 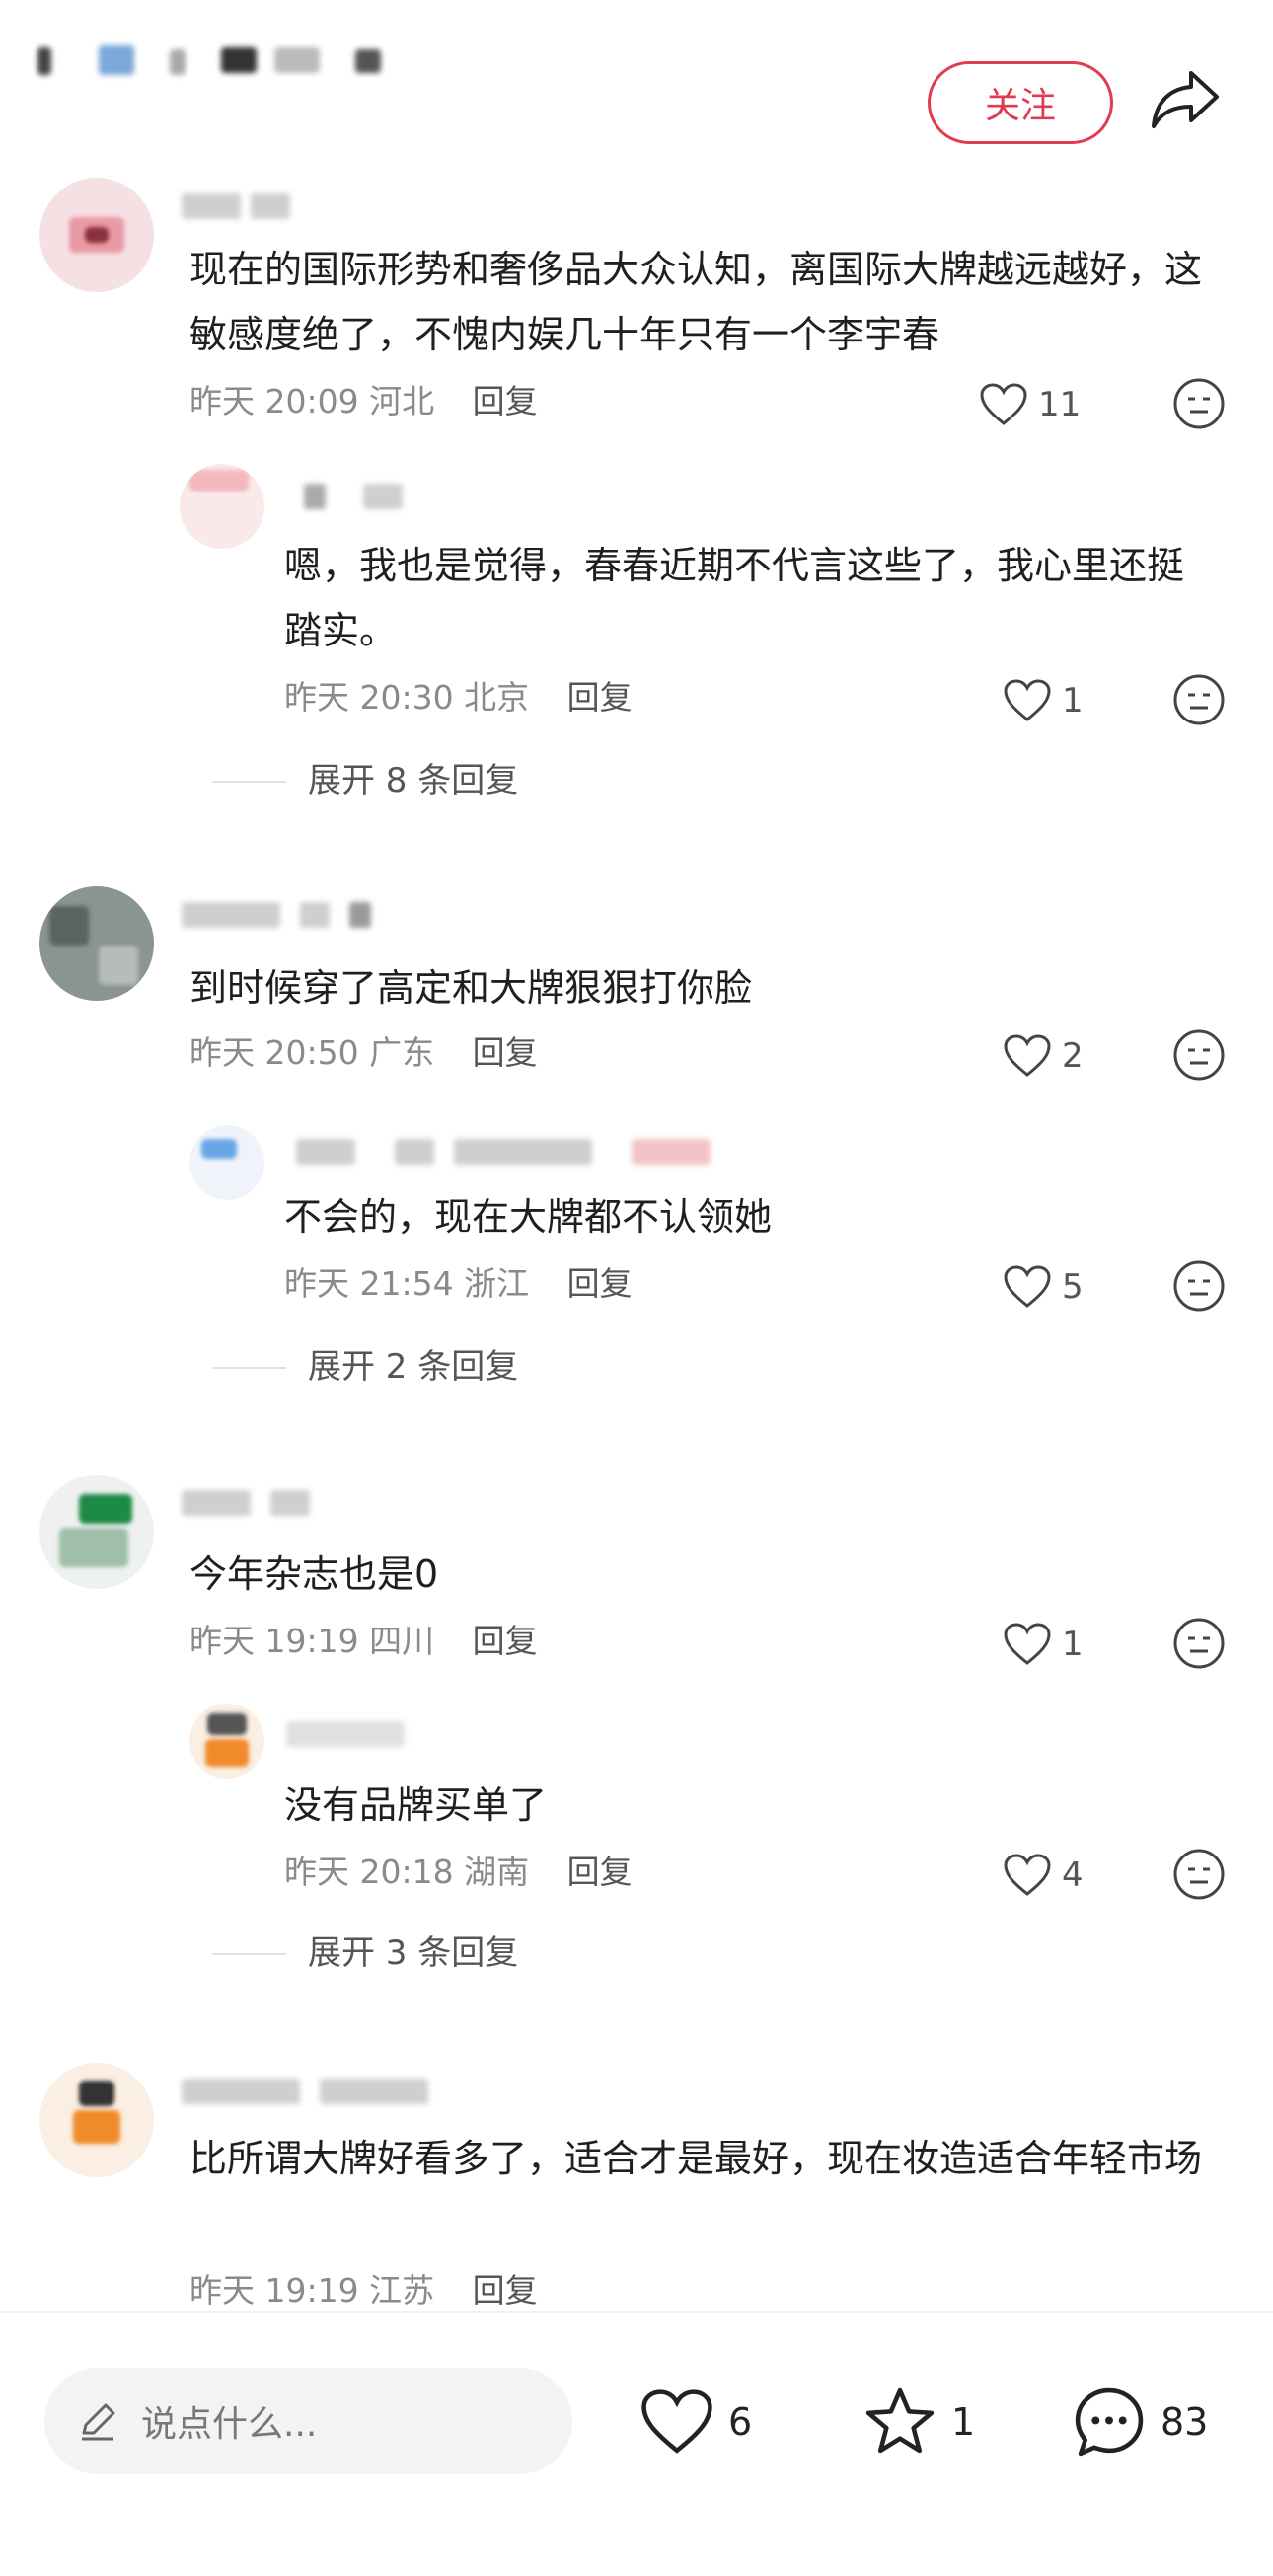 What do you see at coordinates (528, 1217) in the screenshot?
I see `reply-text: 不会的，现在大牌都不认领她` at bounding box center [528, 1217].